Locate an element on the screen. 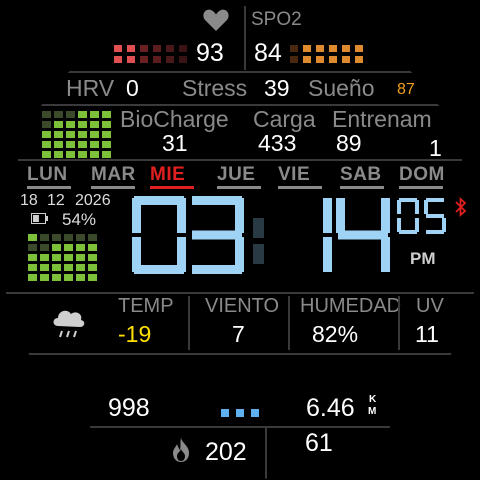  date-day: 18 is located at coordinates (29, 200).